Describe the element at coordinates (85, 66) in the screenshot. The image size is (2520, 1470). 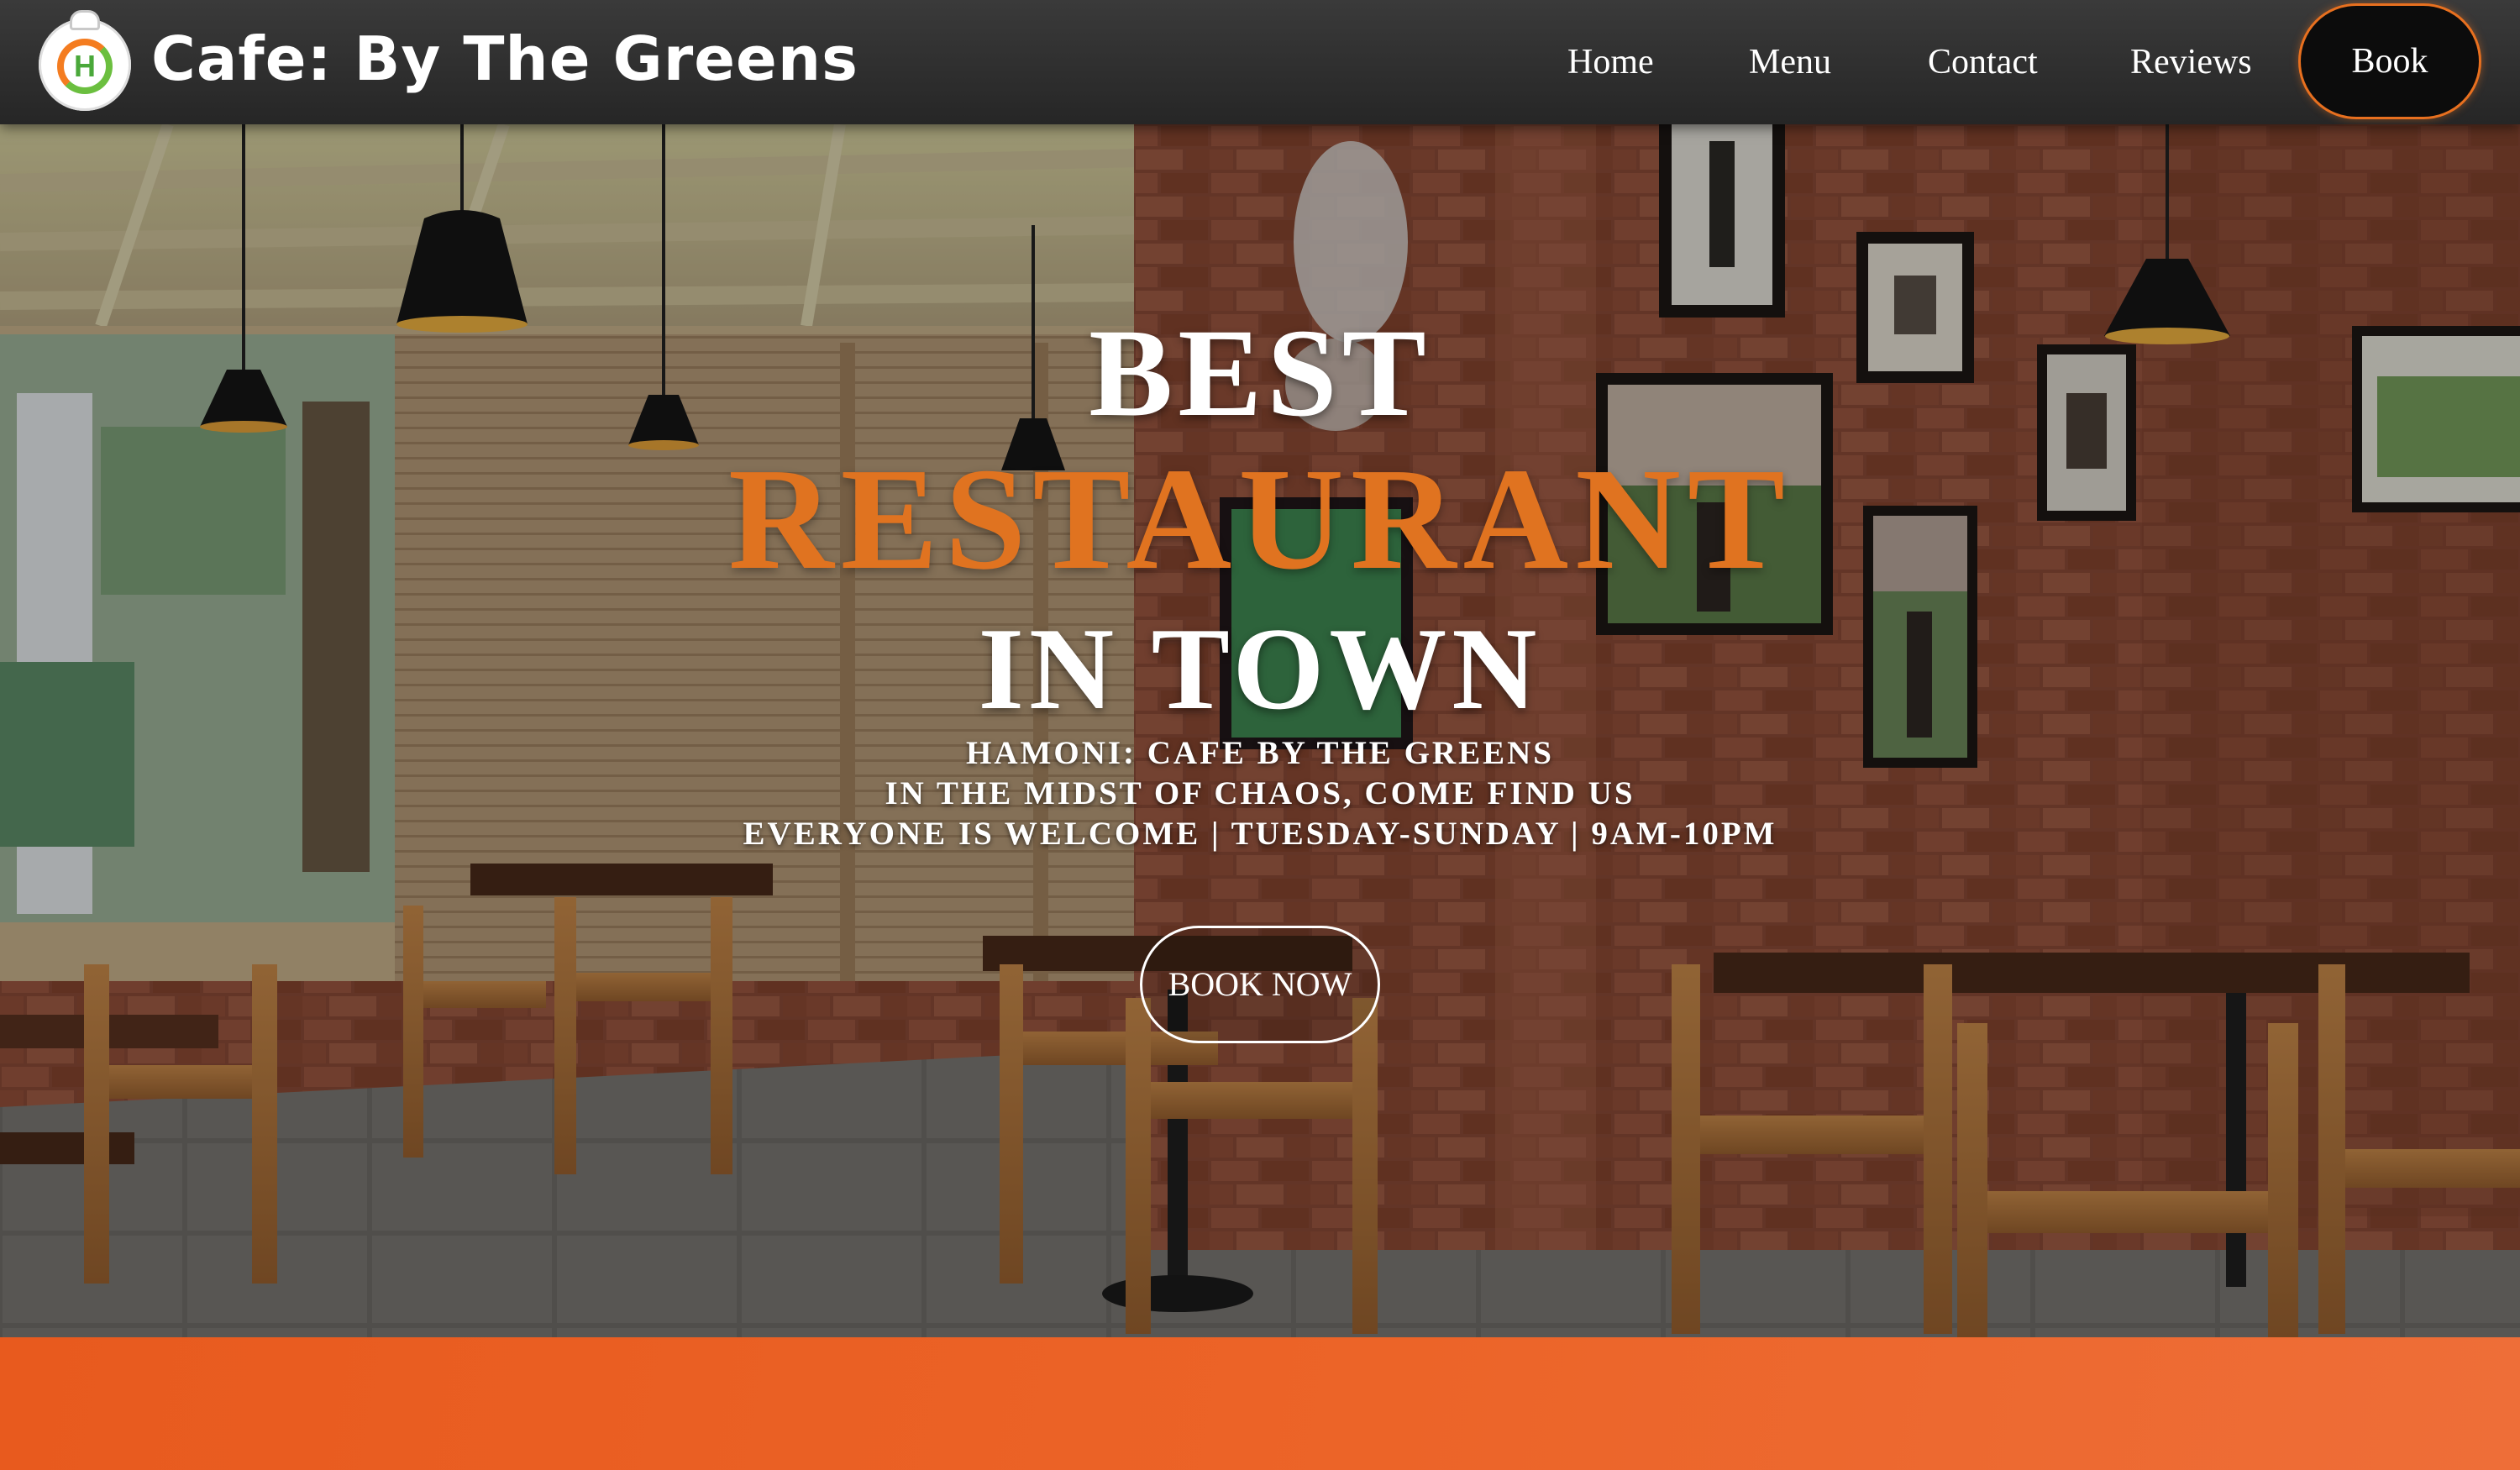
I see `logo-letter: H` at that location.